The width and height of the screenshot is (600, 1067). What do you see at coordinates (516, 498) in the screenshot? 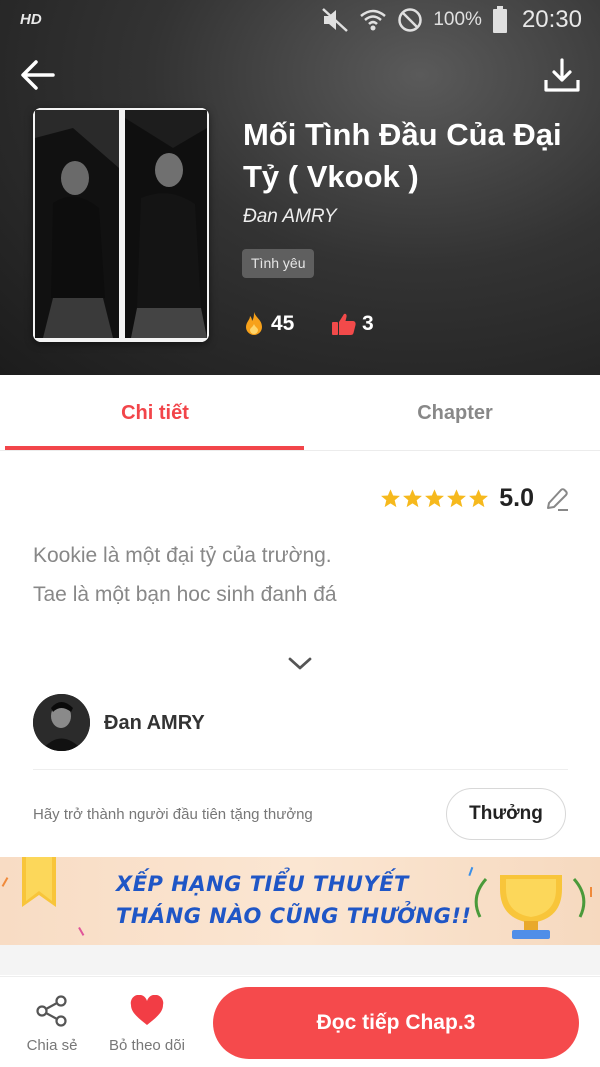
I see `rating-value: 5.0` at bounding box center [516, 498].